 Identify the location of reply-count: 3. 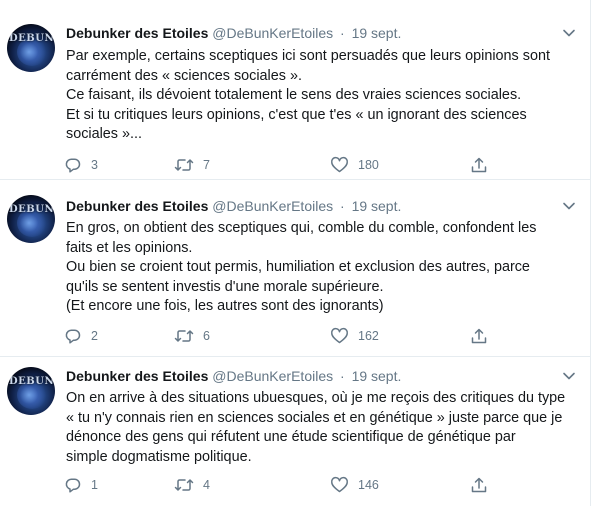
(94, 165).